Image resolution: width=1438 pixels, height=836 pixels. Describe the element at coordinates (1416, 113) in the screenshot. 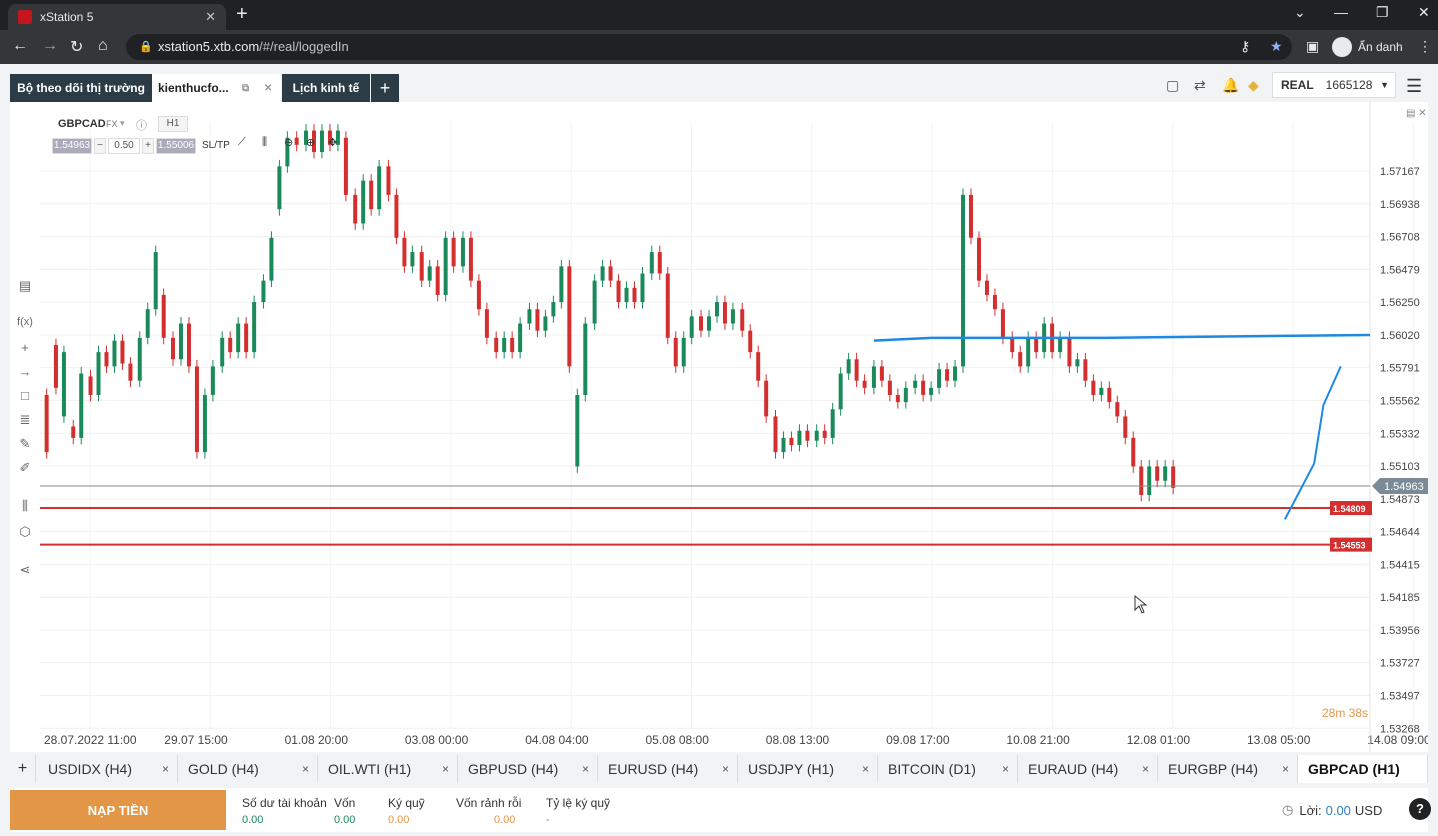

I see `chart-window-icons: ▤ ✕` at that location.